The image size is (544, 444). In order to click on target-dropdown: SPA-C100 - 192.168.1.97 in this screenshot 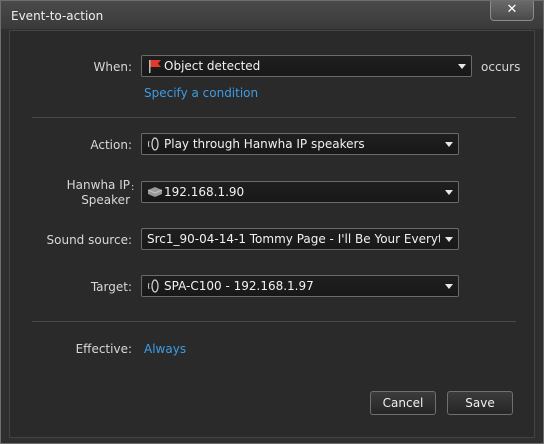, I will do `click(300, 286)`.